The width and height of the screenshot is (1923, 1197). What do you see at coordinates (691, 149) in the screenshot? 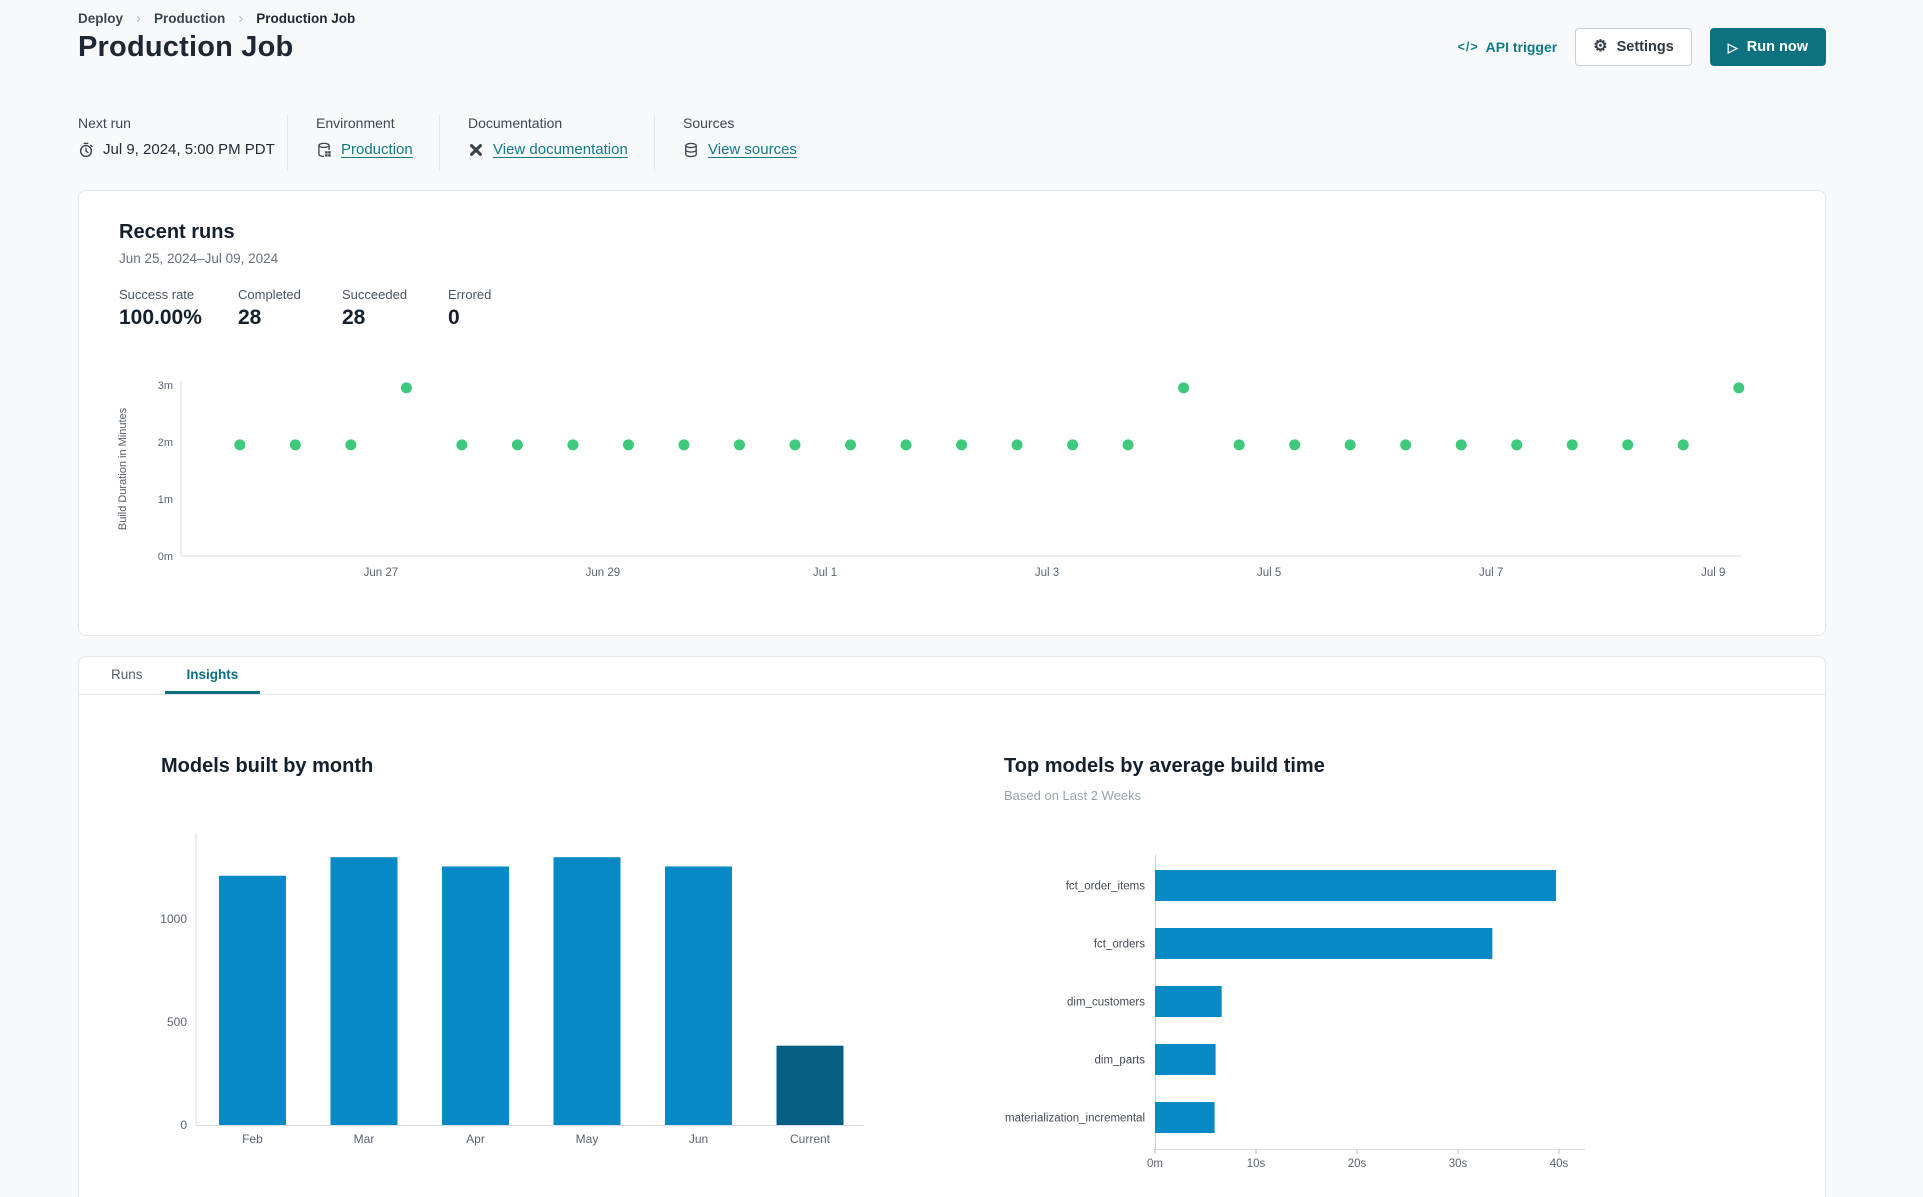
I see `database-icon` at bounding box center [691, 149].